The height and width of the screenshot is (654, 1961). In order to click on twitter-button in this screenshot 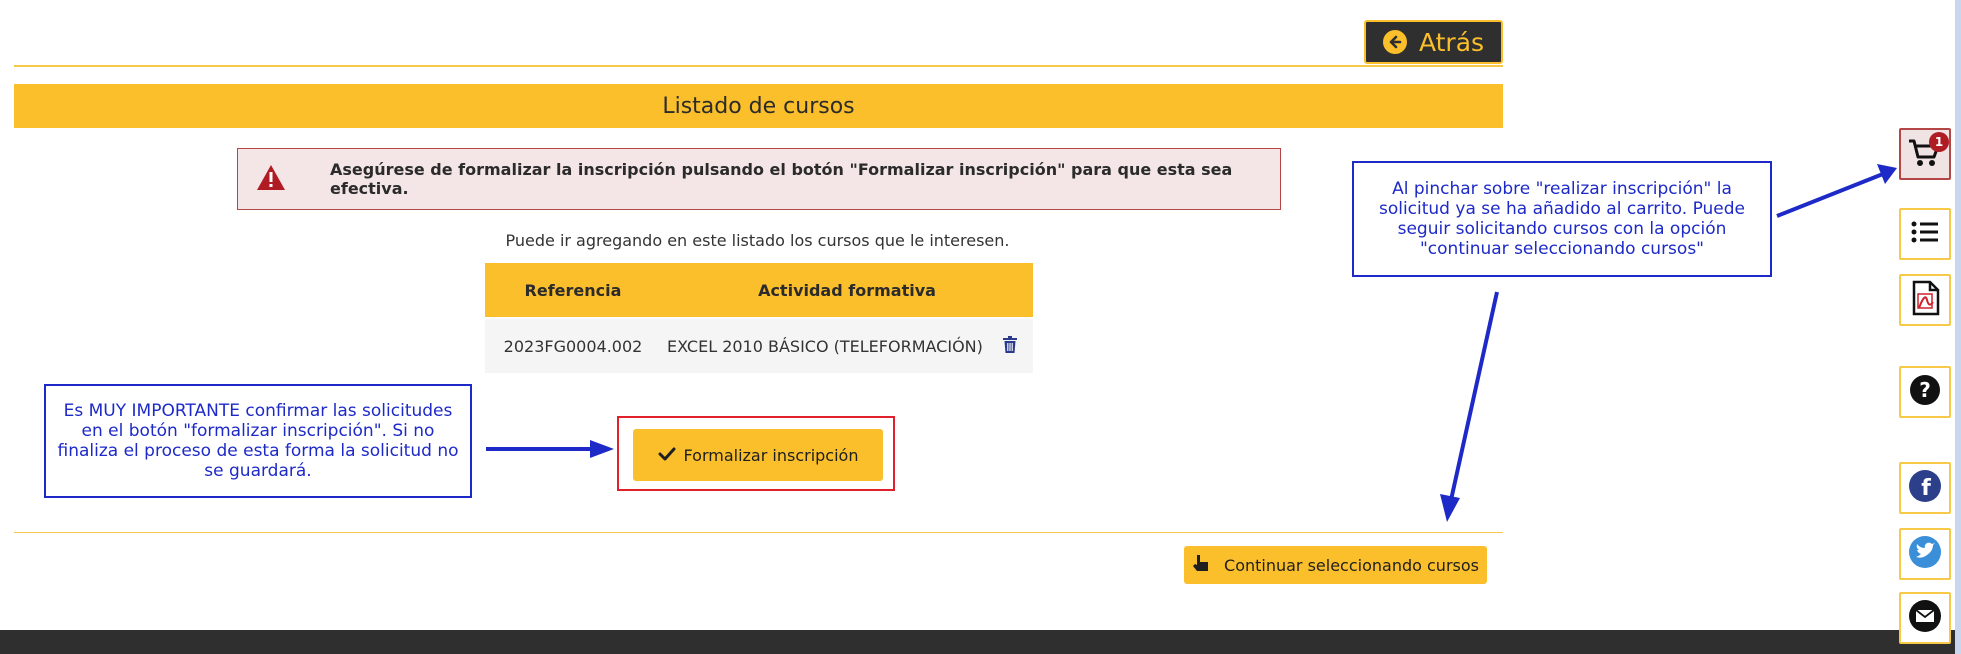, I will do `click(1925, 554)`.